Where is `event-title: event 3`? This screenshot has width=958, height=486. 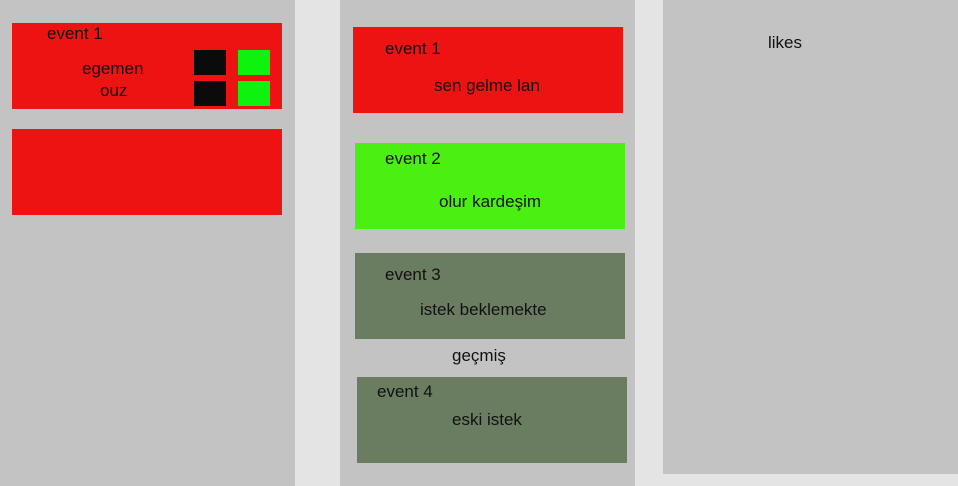 event-title: event 3 is located at coordinates (413, 274).